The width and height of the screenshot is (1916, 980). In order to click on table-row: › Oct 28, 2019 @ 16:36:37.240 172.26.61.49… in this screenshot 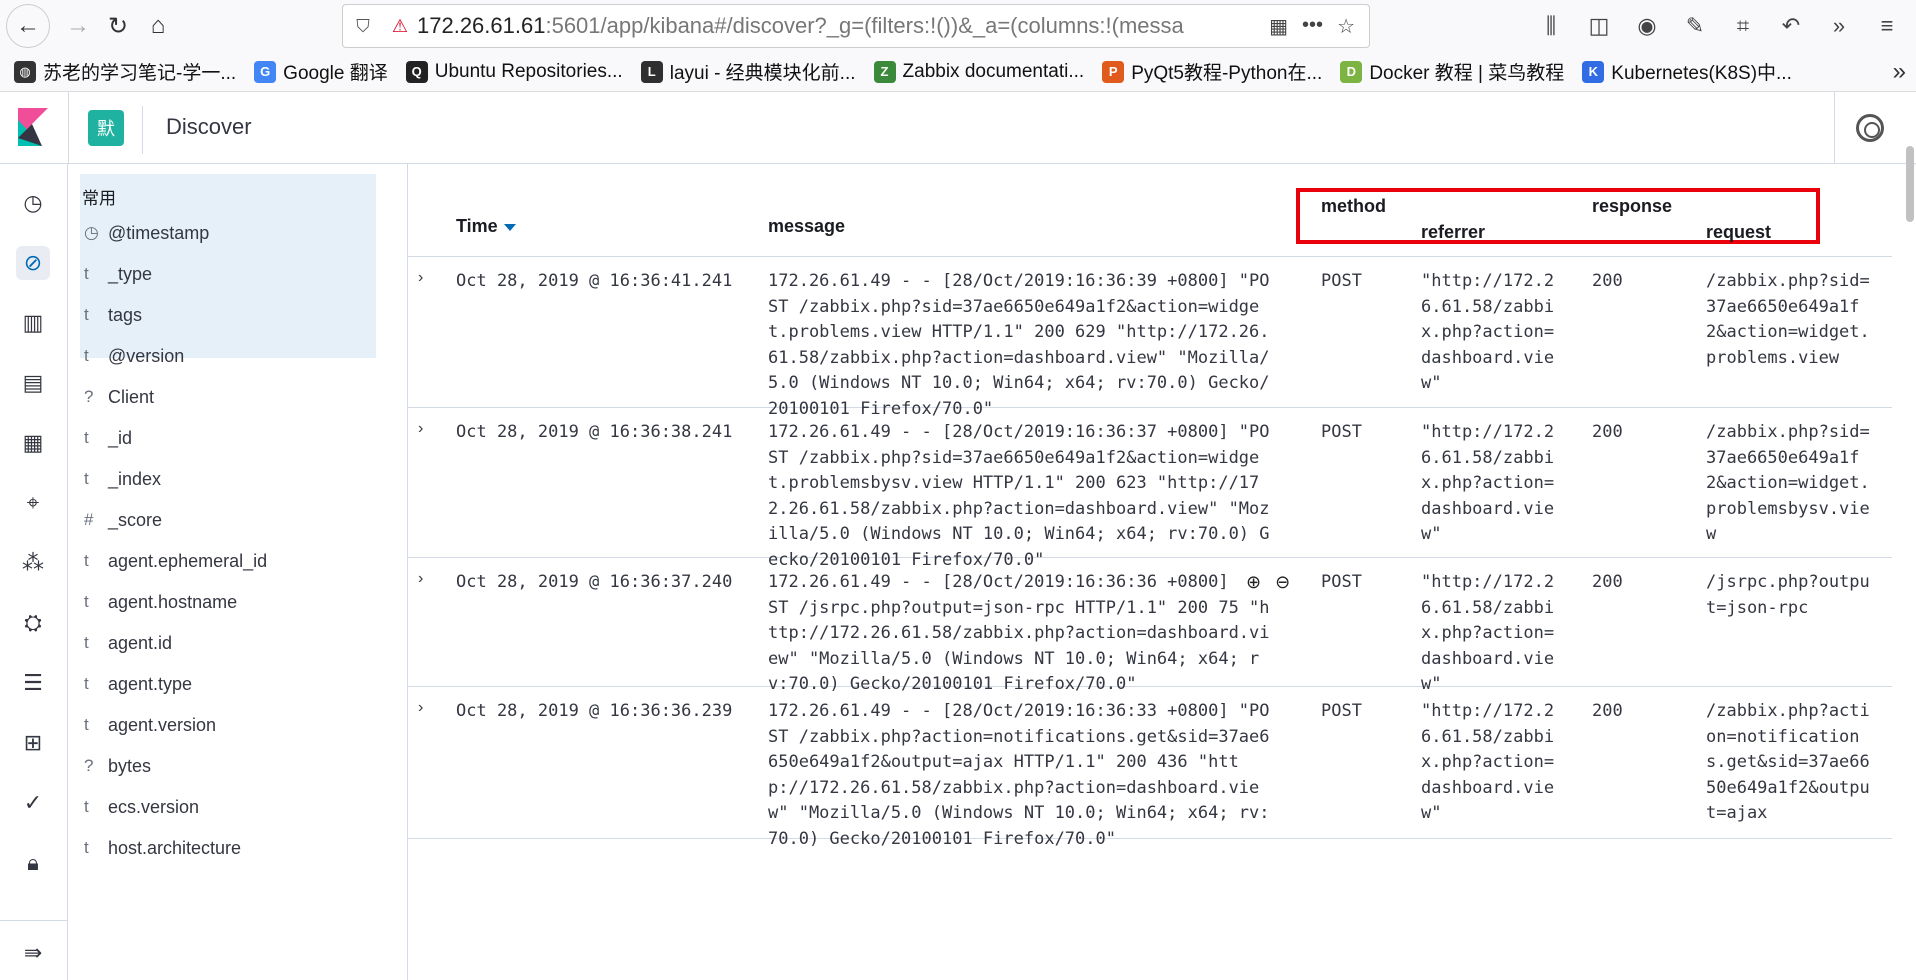, I will do `click(1150, 626)`.